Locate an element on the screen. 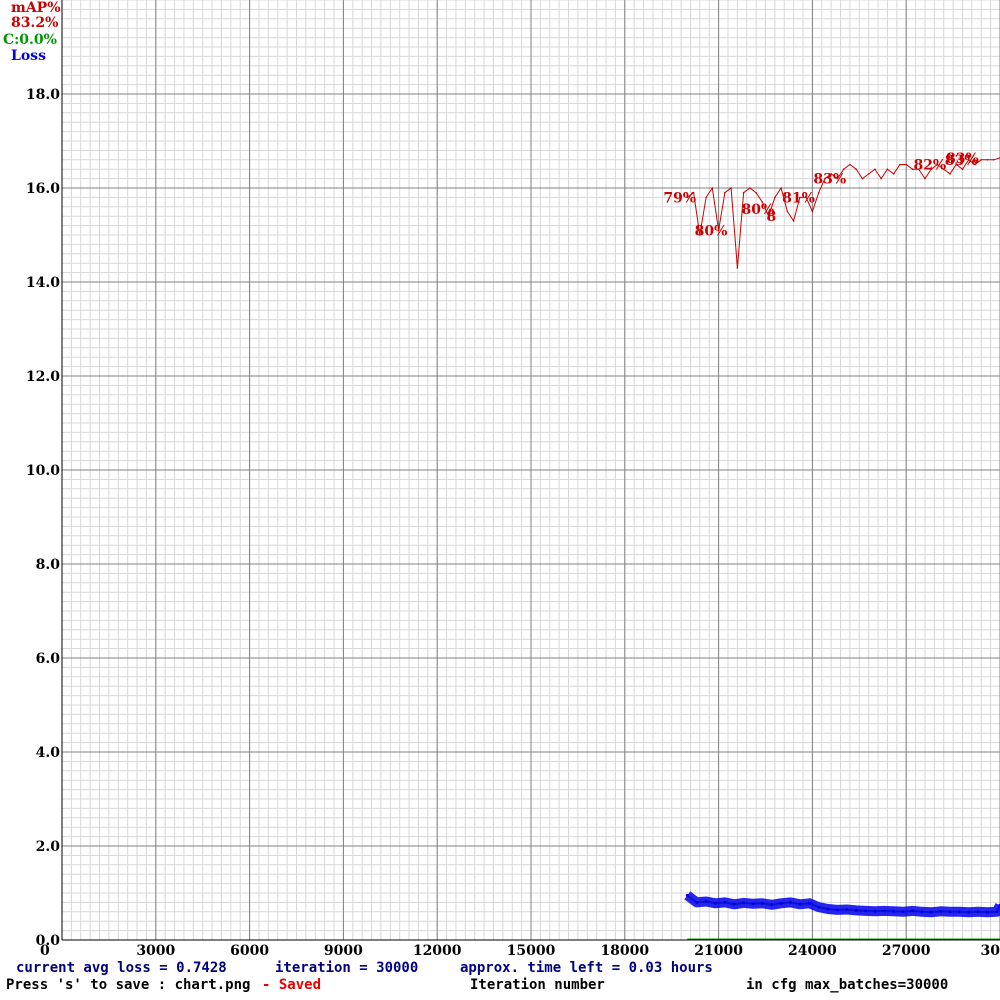 This screenshot has width=1000, height=1000. map-annotation: 79% is located at coordinates (679, 198).